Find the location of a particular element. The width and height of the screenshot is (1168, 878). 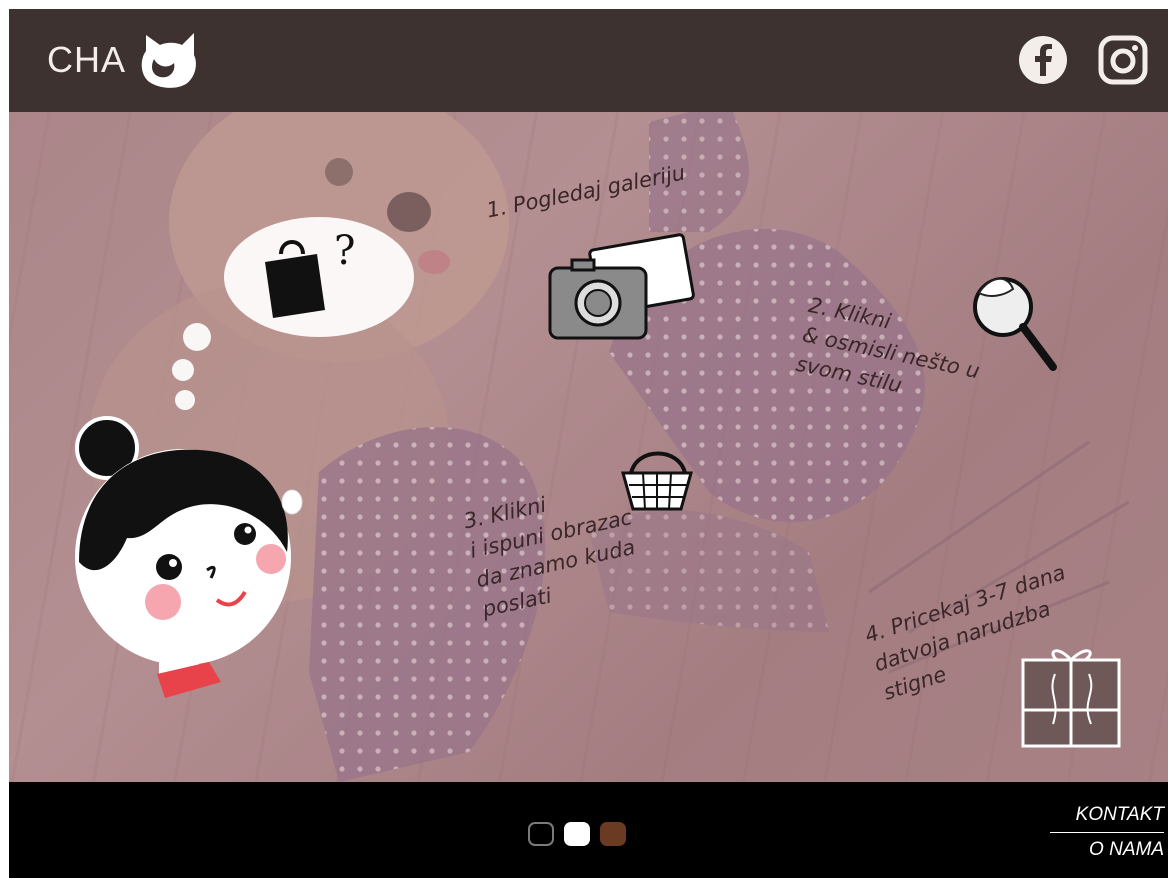

color-dot-white is located at coordinates (577, 834).